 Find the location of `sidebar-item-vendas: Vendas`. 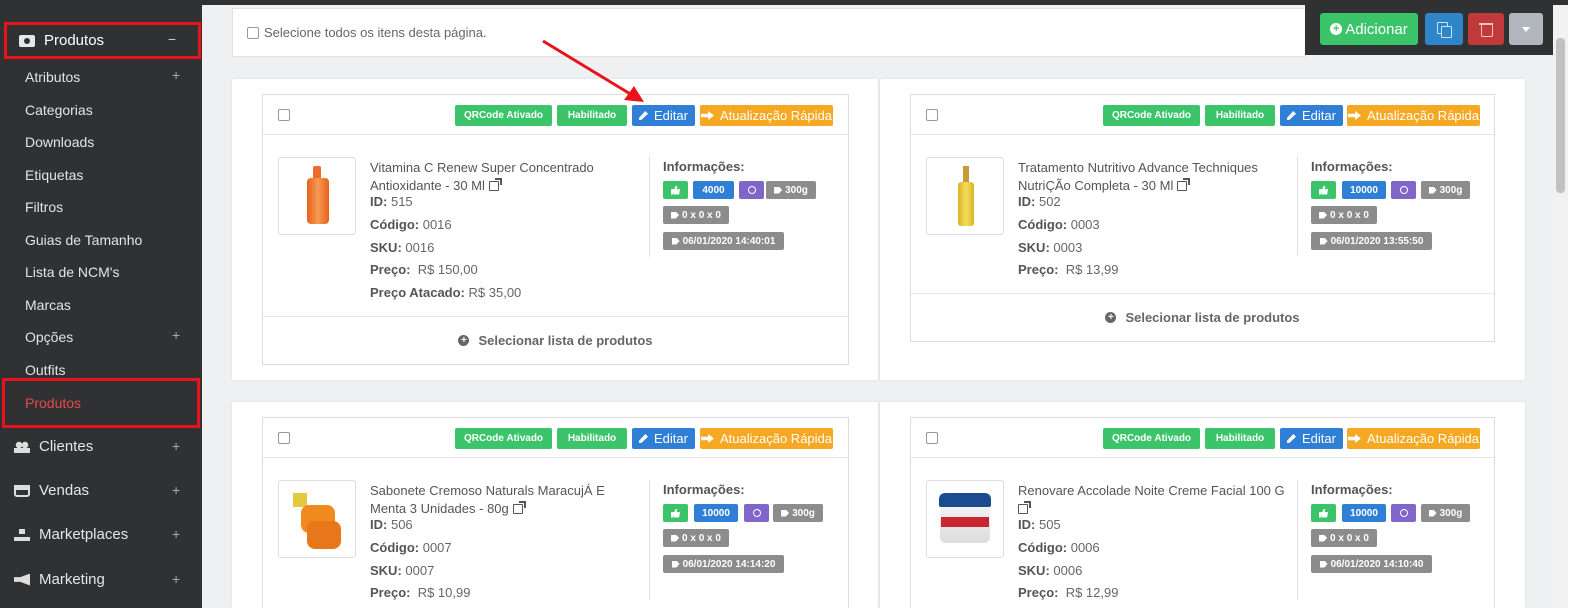

sidebar-item-vendas: Vendas is located at coordinates (51, 490).